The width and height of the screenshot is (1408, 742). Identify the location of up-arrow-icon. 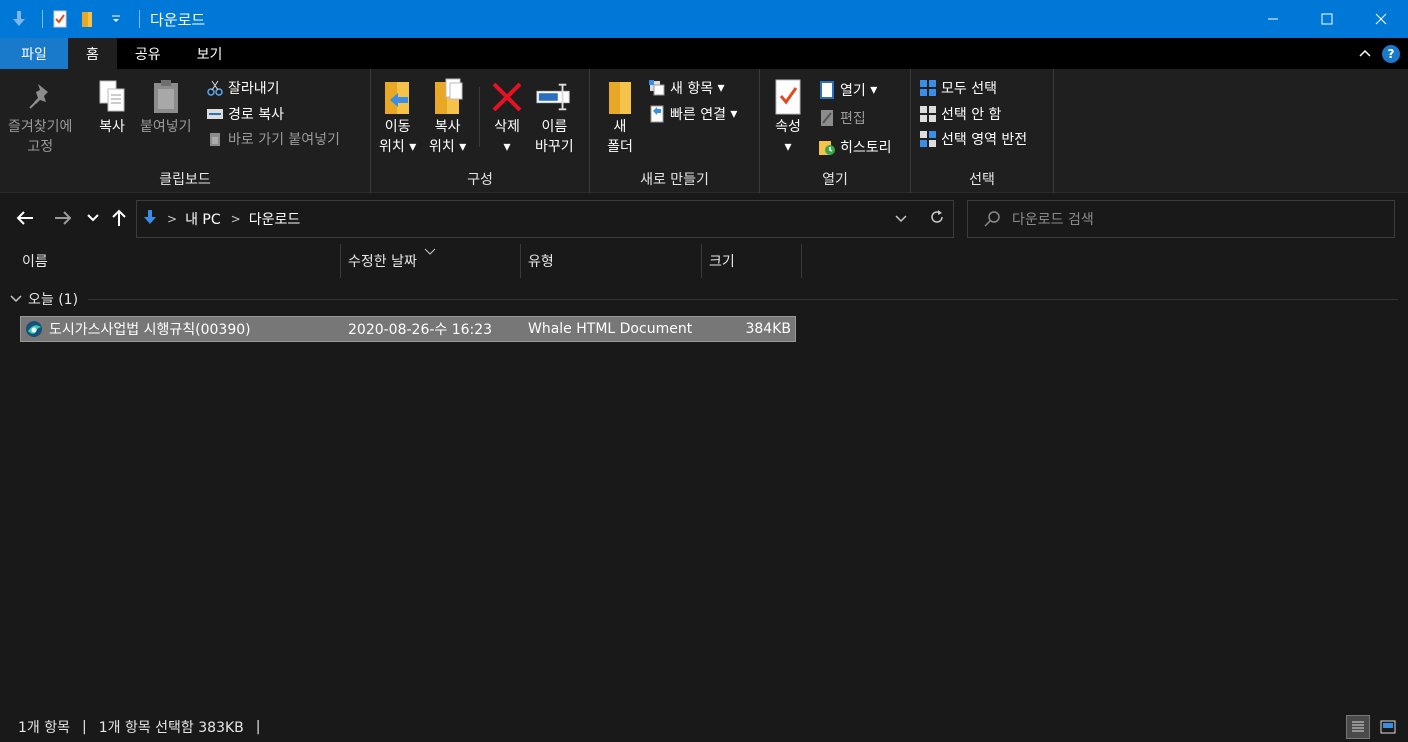
(119, 217).